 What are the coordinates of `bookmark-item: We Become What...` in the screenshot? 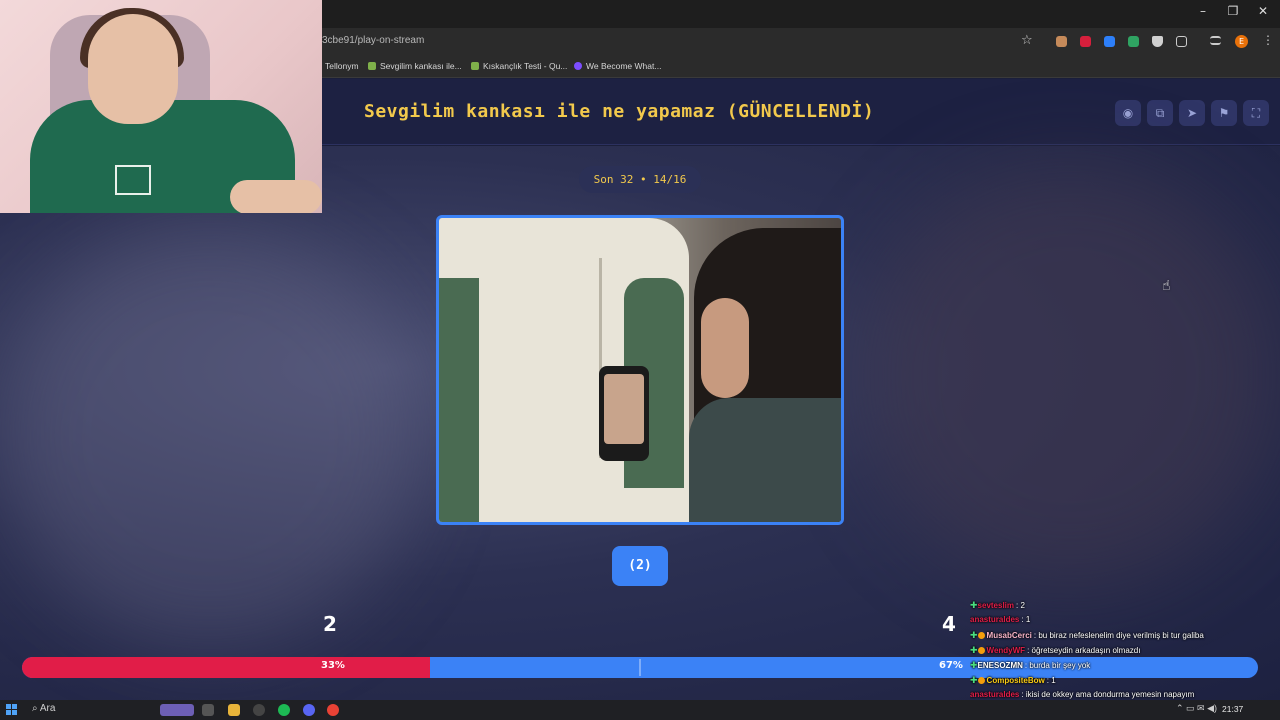 It's located at (617, 66).